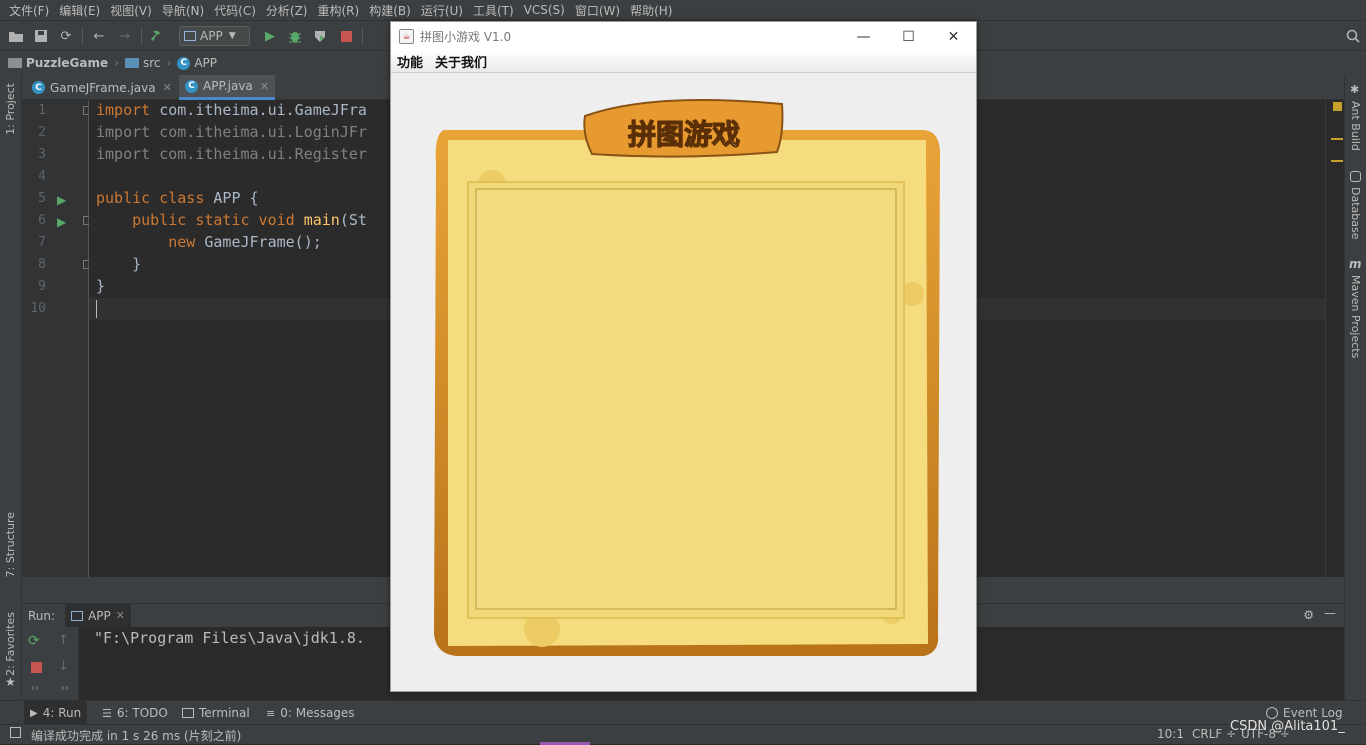  Describe the element at coordinates (339, 10) in the screenshot. I see `menu-refactor: 重构(R)` at that location.